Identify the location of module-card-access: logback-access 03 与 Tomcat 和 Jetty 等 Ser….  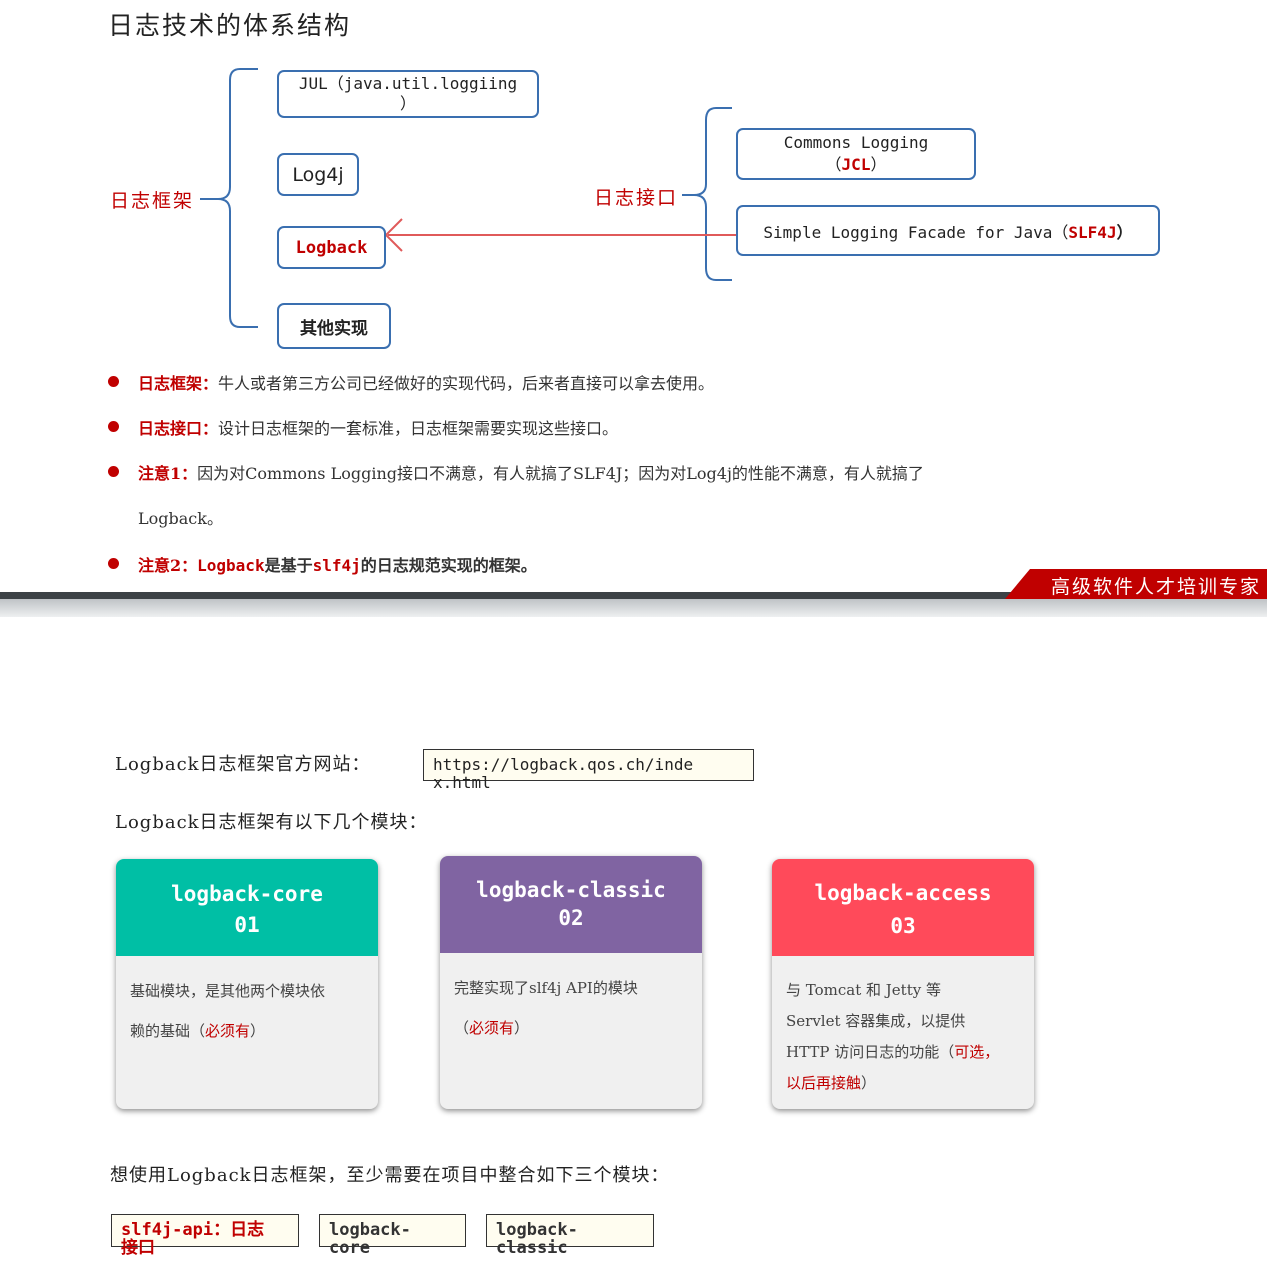
(903, 984).